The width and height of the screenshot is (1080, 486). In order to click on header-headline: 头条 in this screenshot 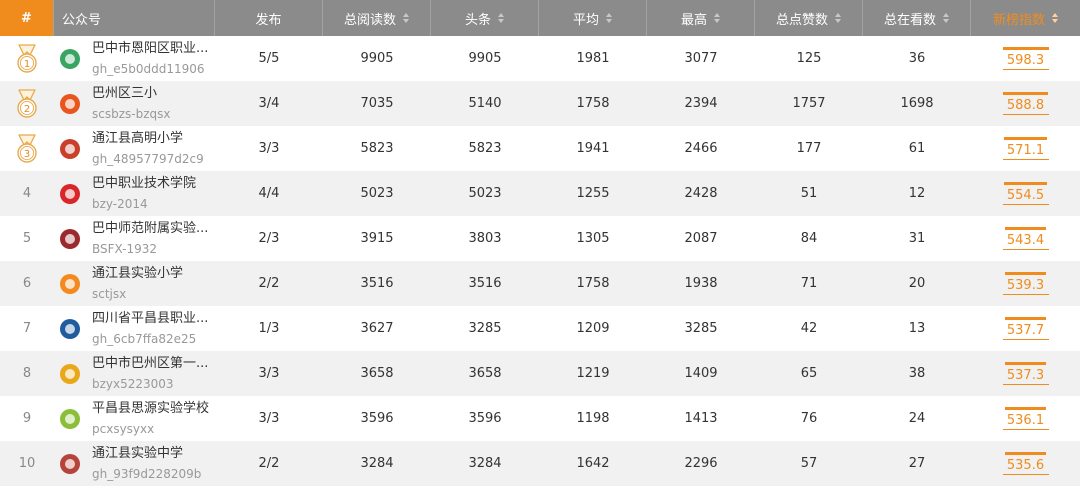, I will do `click(485, 18)`.